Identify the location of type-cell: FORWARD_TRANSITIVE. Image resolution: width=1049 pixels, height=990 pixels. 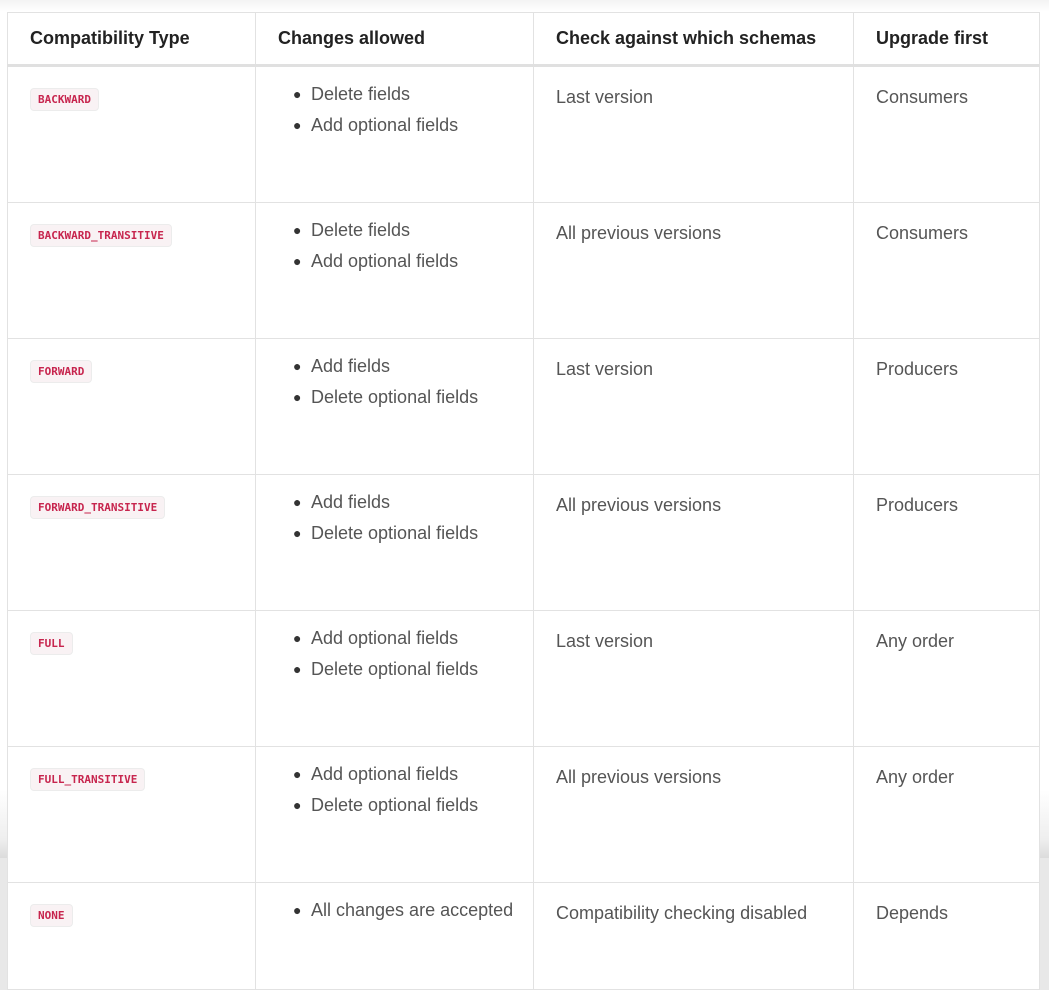
(131, 542).